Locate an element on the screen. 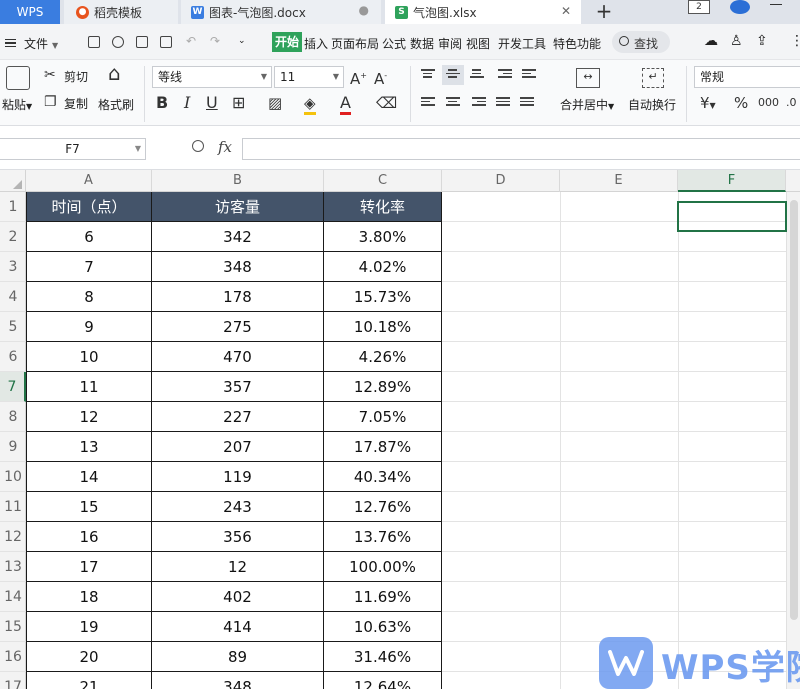 The height and width of the screenshot is (689, 800). decrease-font-icon: A- is located at coordinates (380, 77).